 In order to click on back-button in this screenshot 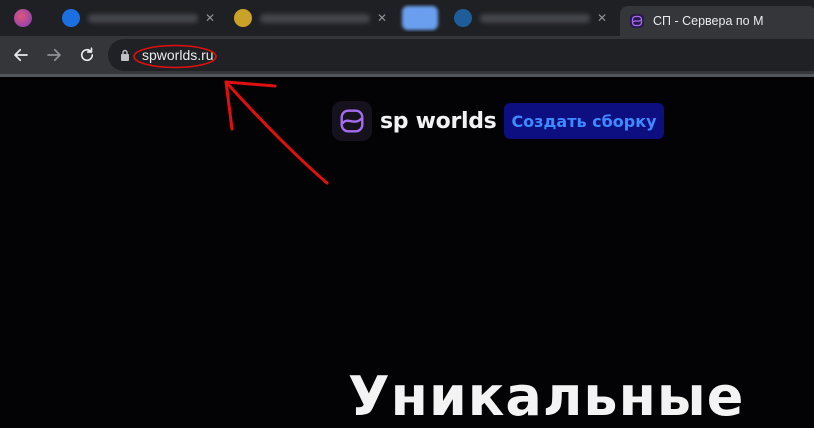, I will do `click(21, 55)`.